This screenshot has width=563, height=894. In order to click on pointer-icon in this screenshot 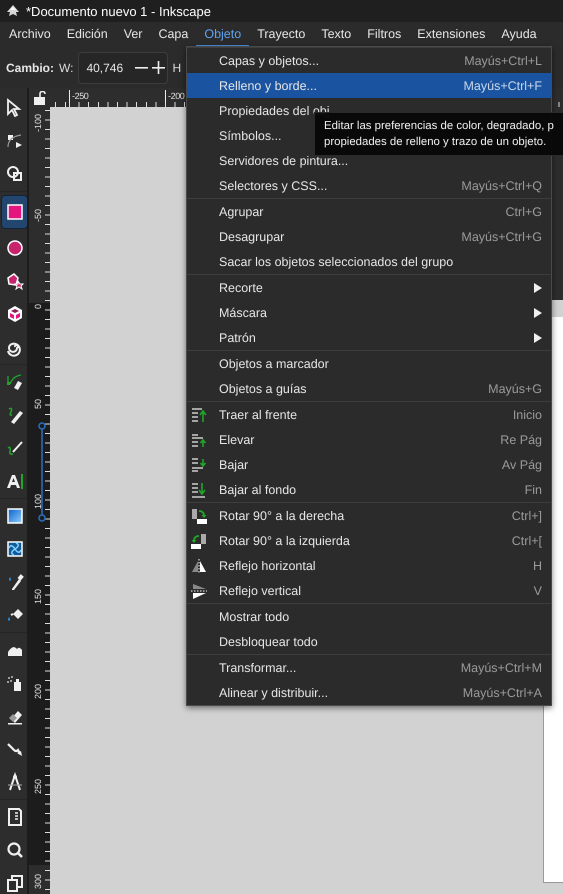, I will do `click(14, 108)`.